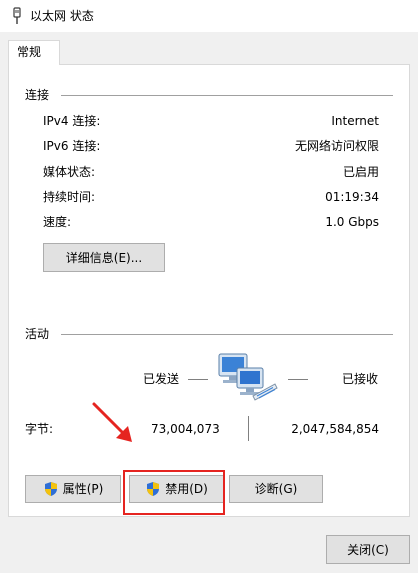 This screenshot has height=573, width=418. What do you see at coordinates (39, 95) in the screenshot?
I see `connection-group-label: 连接` at bounding box center [39, 95].